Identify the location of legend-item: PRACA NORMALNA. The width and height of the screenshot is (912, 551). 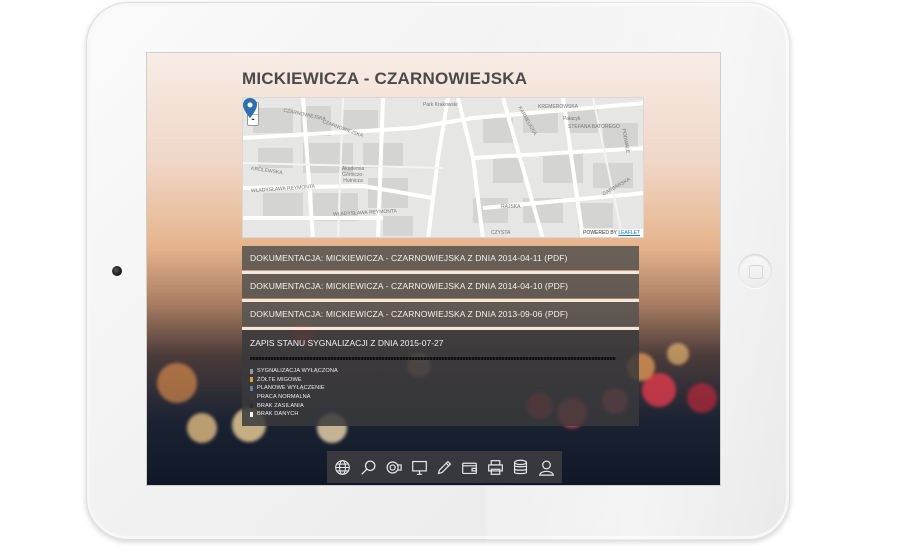
(294, 397).